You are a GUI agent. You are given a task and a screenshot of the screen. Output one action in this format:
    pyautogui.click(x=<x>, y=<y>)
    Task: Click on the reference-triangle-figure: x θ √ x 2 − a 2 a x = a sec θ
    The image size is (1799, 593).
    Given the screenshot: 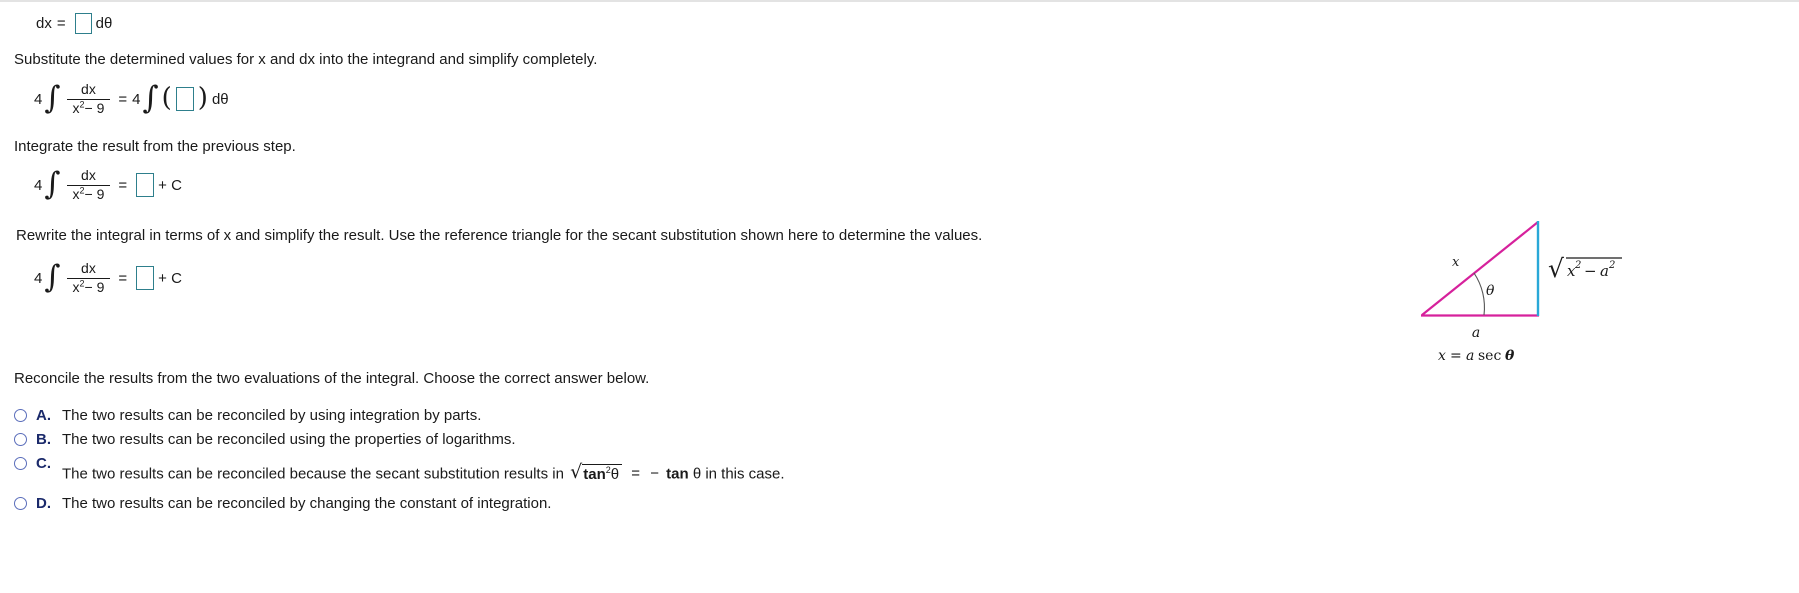 What is the action you would take?
    pyautogui.click(x=1590, y=285)
    